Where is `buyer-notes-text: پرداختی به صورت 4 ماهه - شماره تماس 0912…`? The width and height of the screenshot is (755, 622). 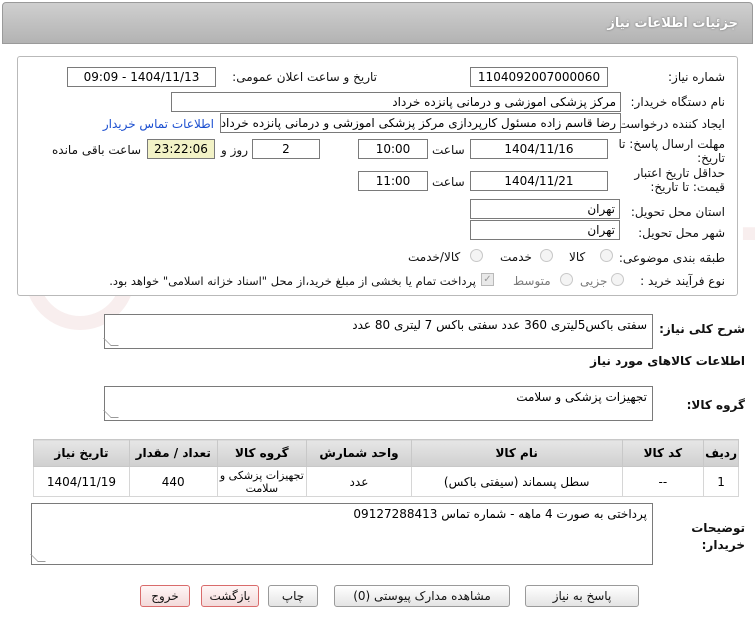
buyer-notes-text: پرداختی به صورت 4 ماهه - شماره تماس 0912… is located at coordinates (500, 514).